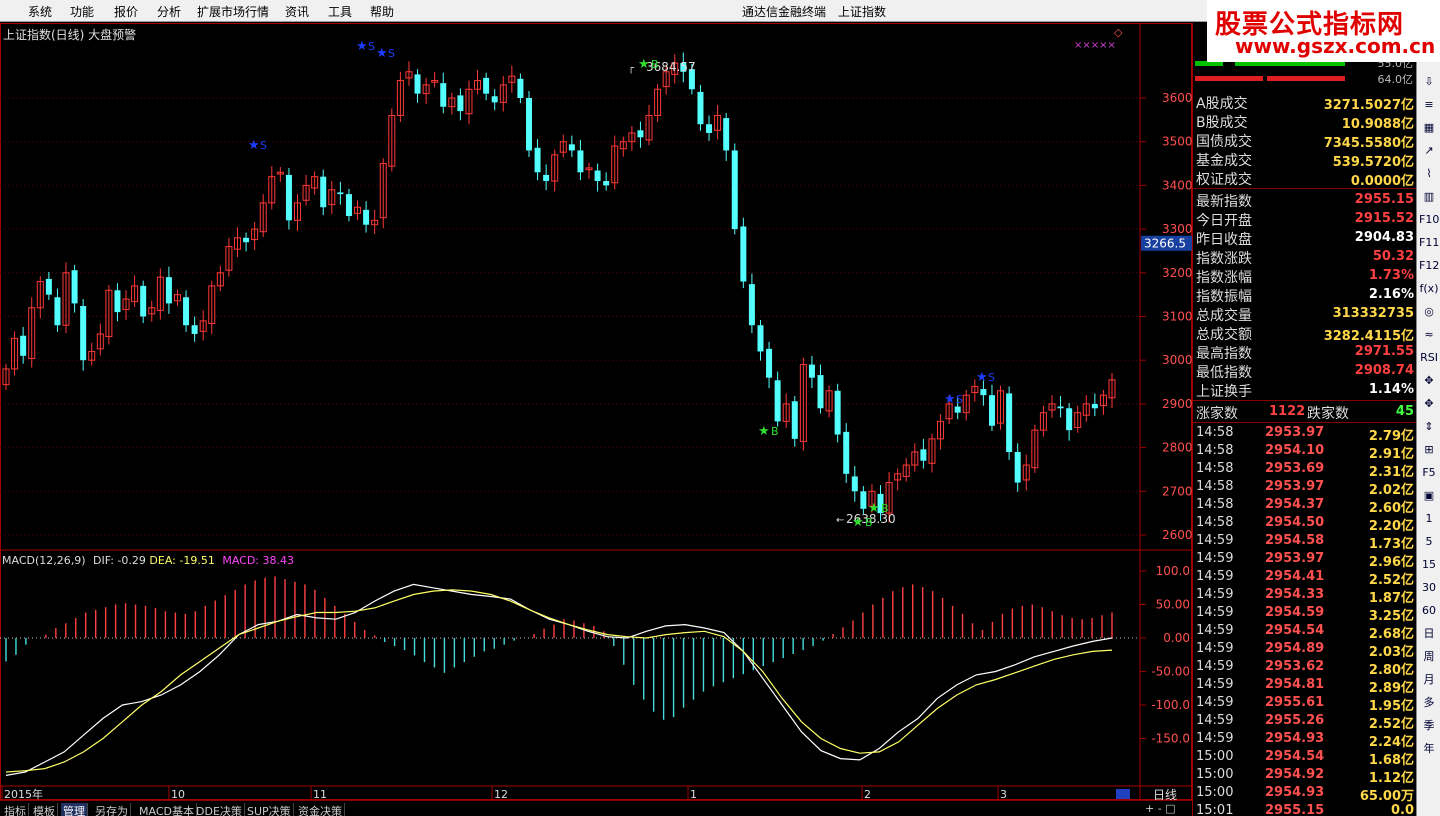 Image resolution: width=1440 pixels, height=816 pixels. What do you see at coordinates (40, 11) in the screenshot?
I see `menu-system: 系统` at bounding box center [40, 11].